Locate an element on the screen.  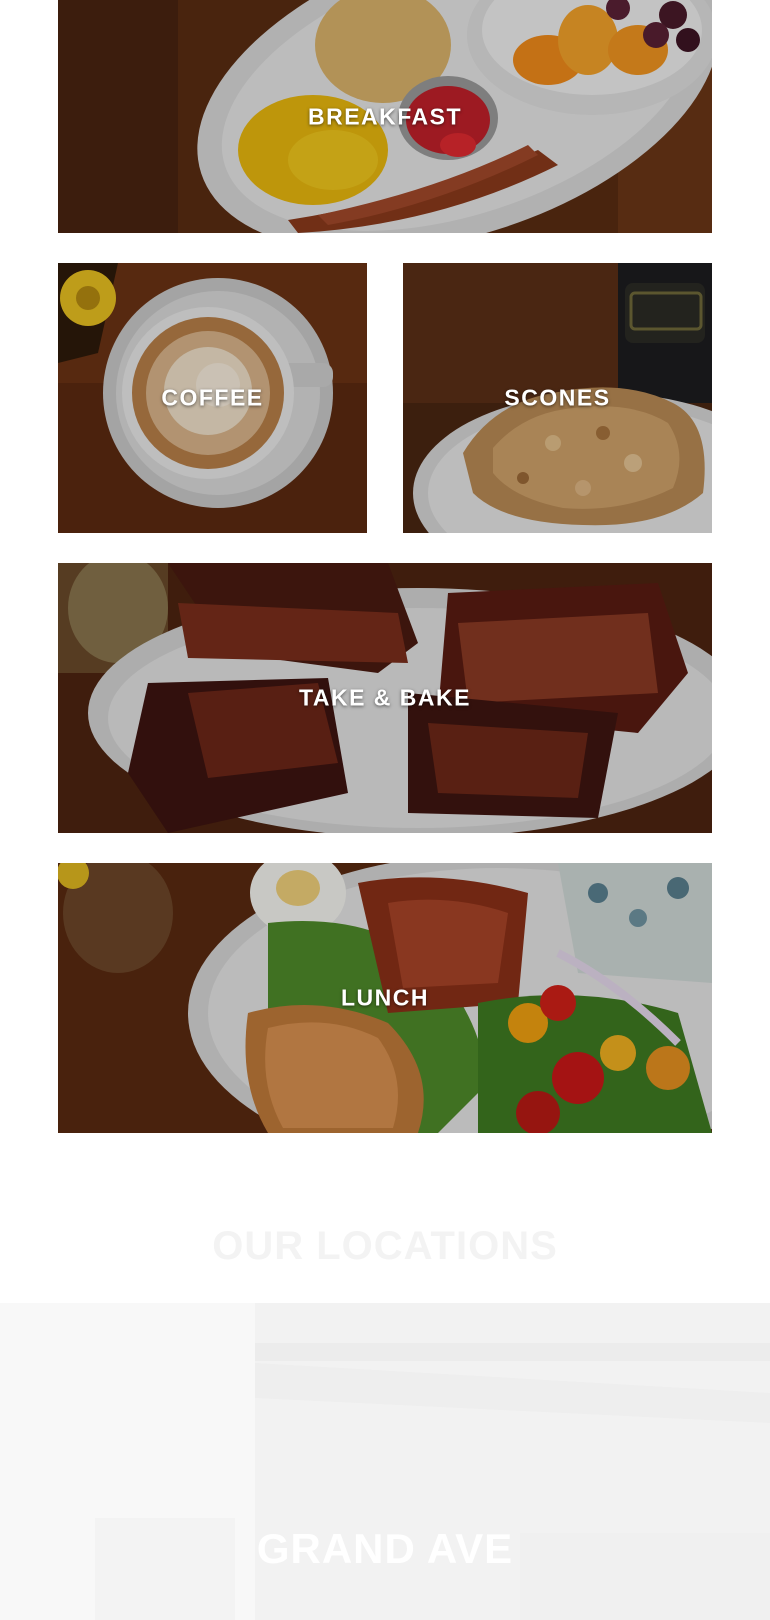
take-and-bake-label: TAKE & BAKE is located at coordinates (385, 697).